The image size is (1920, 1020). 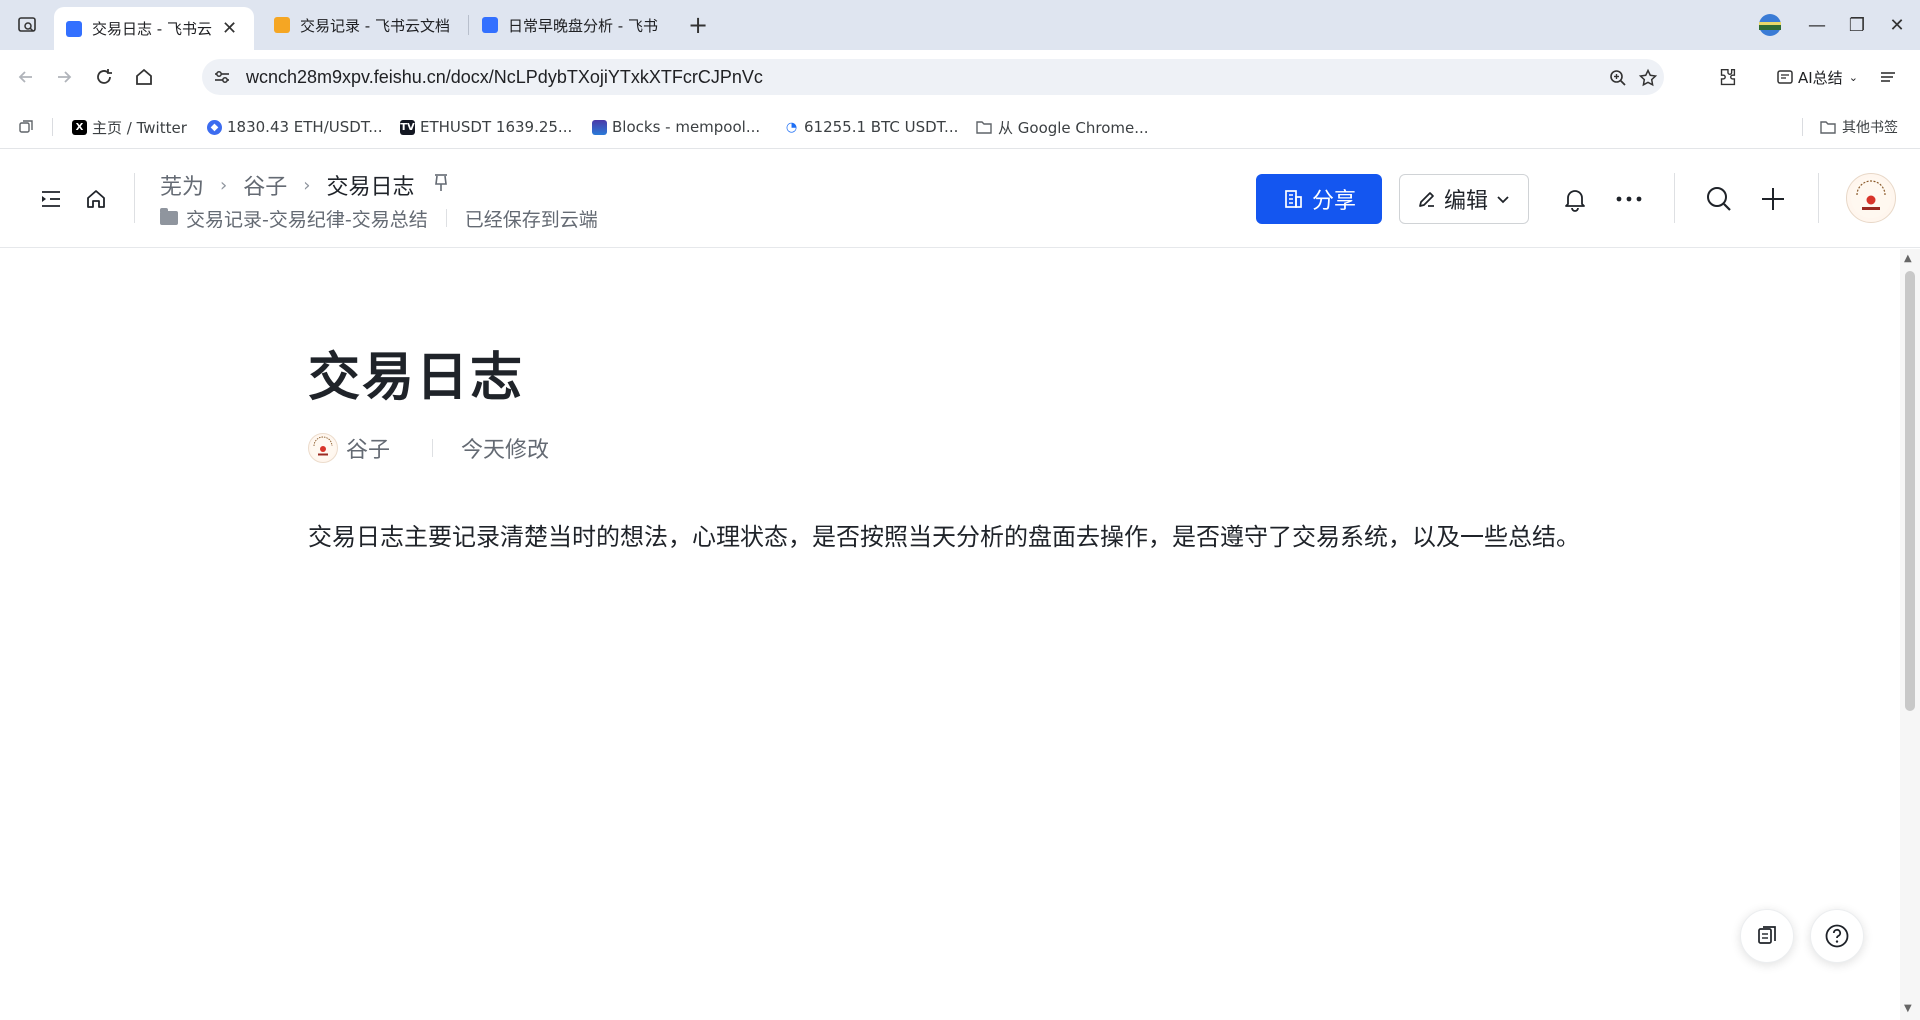 I want to click on doc-favicon-icon, so click(x=490, y=25).